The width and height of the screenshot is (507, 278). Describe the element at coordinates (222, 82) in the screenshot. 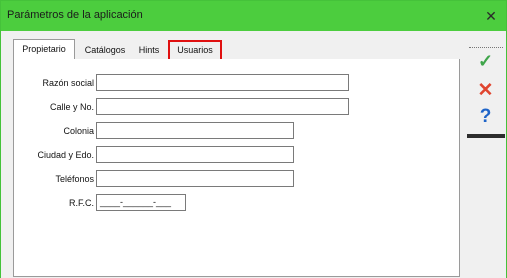

I see `razon-social-input` at that location.